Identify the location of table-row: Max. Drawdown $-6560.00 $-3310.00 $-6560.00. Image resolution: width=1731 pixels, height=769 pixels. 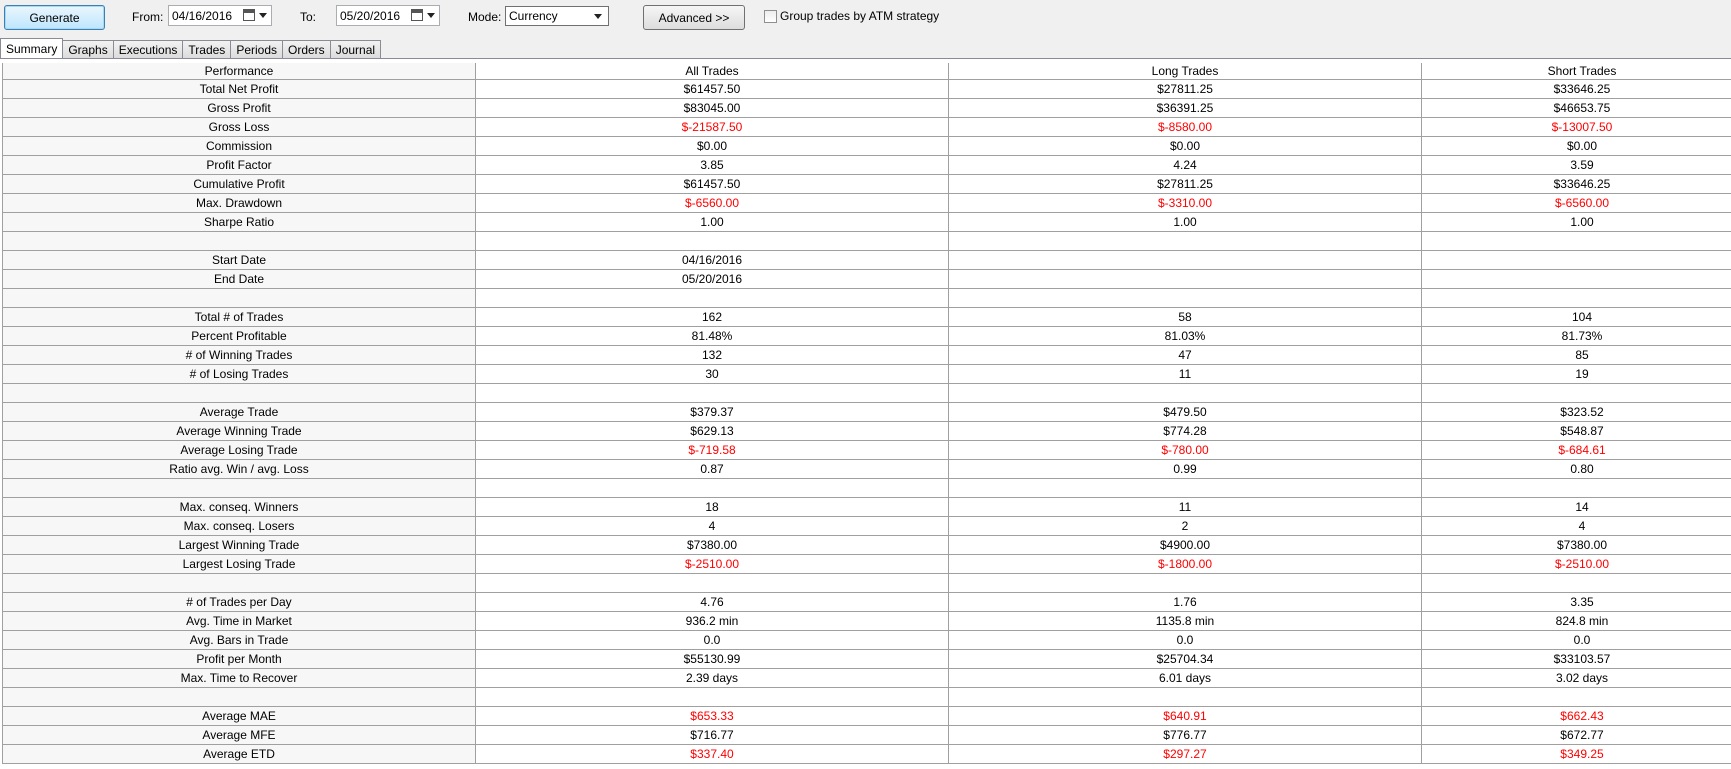
(866, 202).